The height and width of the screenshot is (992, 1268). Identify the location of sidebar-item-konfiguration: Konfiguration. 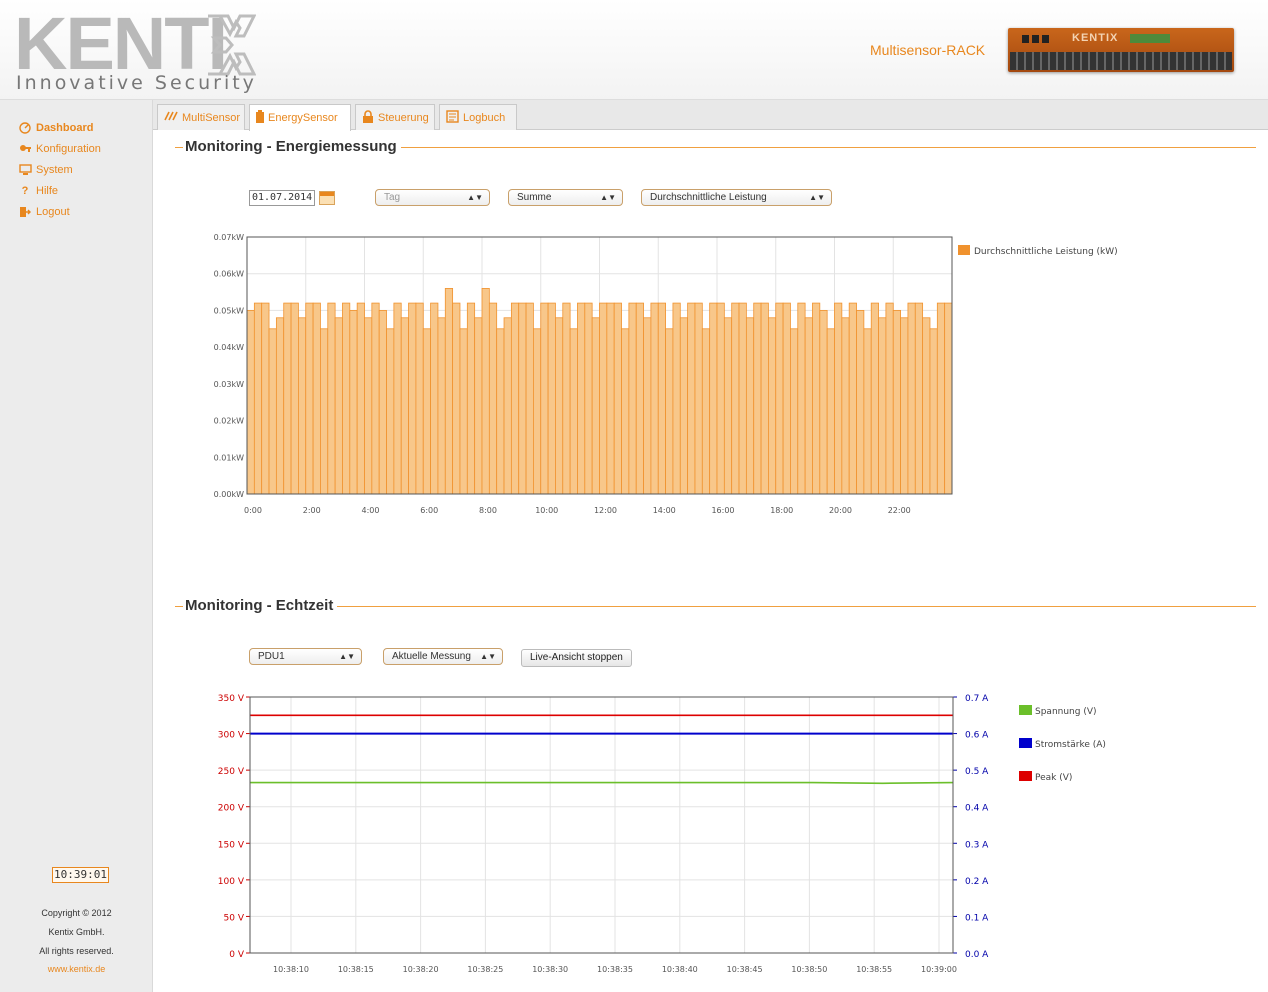
(59, 149).